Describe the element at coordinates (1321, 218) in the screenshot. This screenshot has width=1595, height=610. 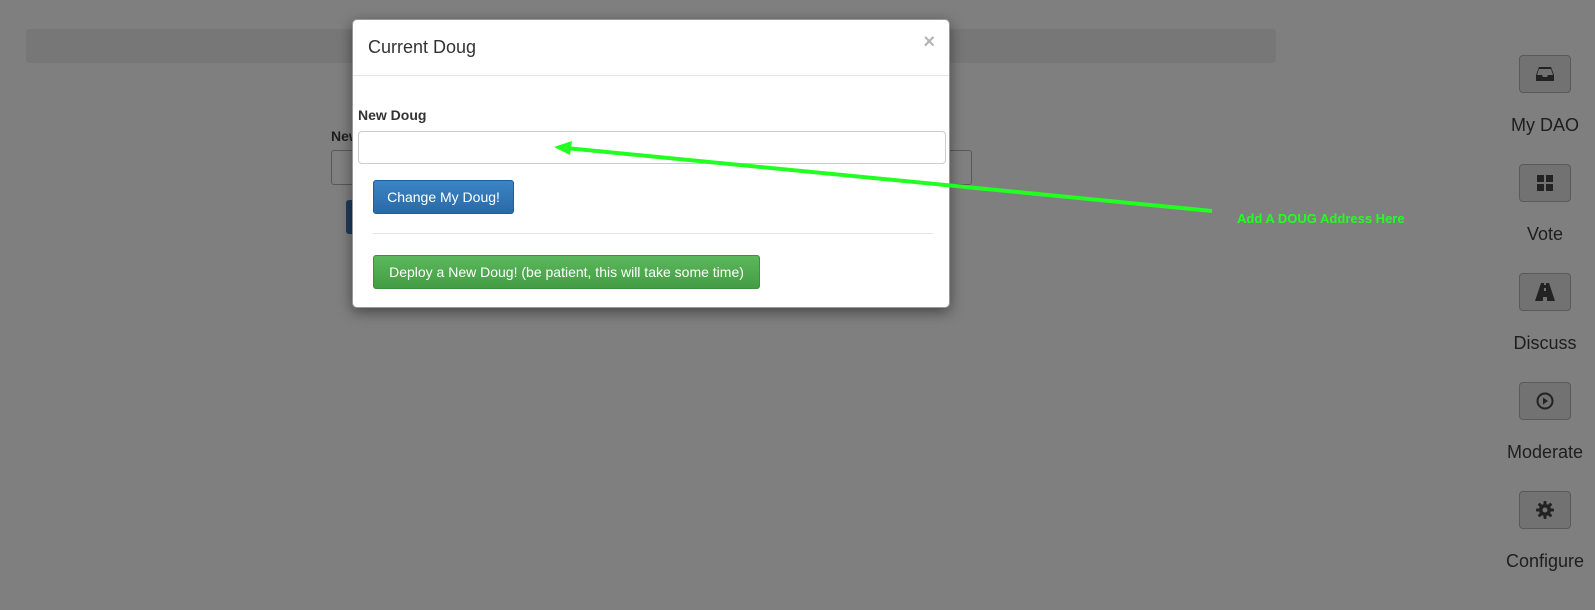
I see `annotation-text: Add A DOUG Address Here` at that location.